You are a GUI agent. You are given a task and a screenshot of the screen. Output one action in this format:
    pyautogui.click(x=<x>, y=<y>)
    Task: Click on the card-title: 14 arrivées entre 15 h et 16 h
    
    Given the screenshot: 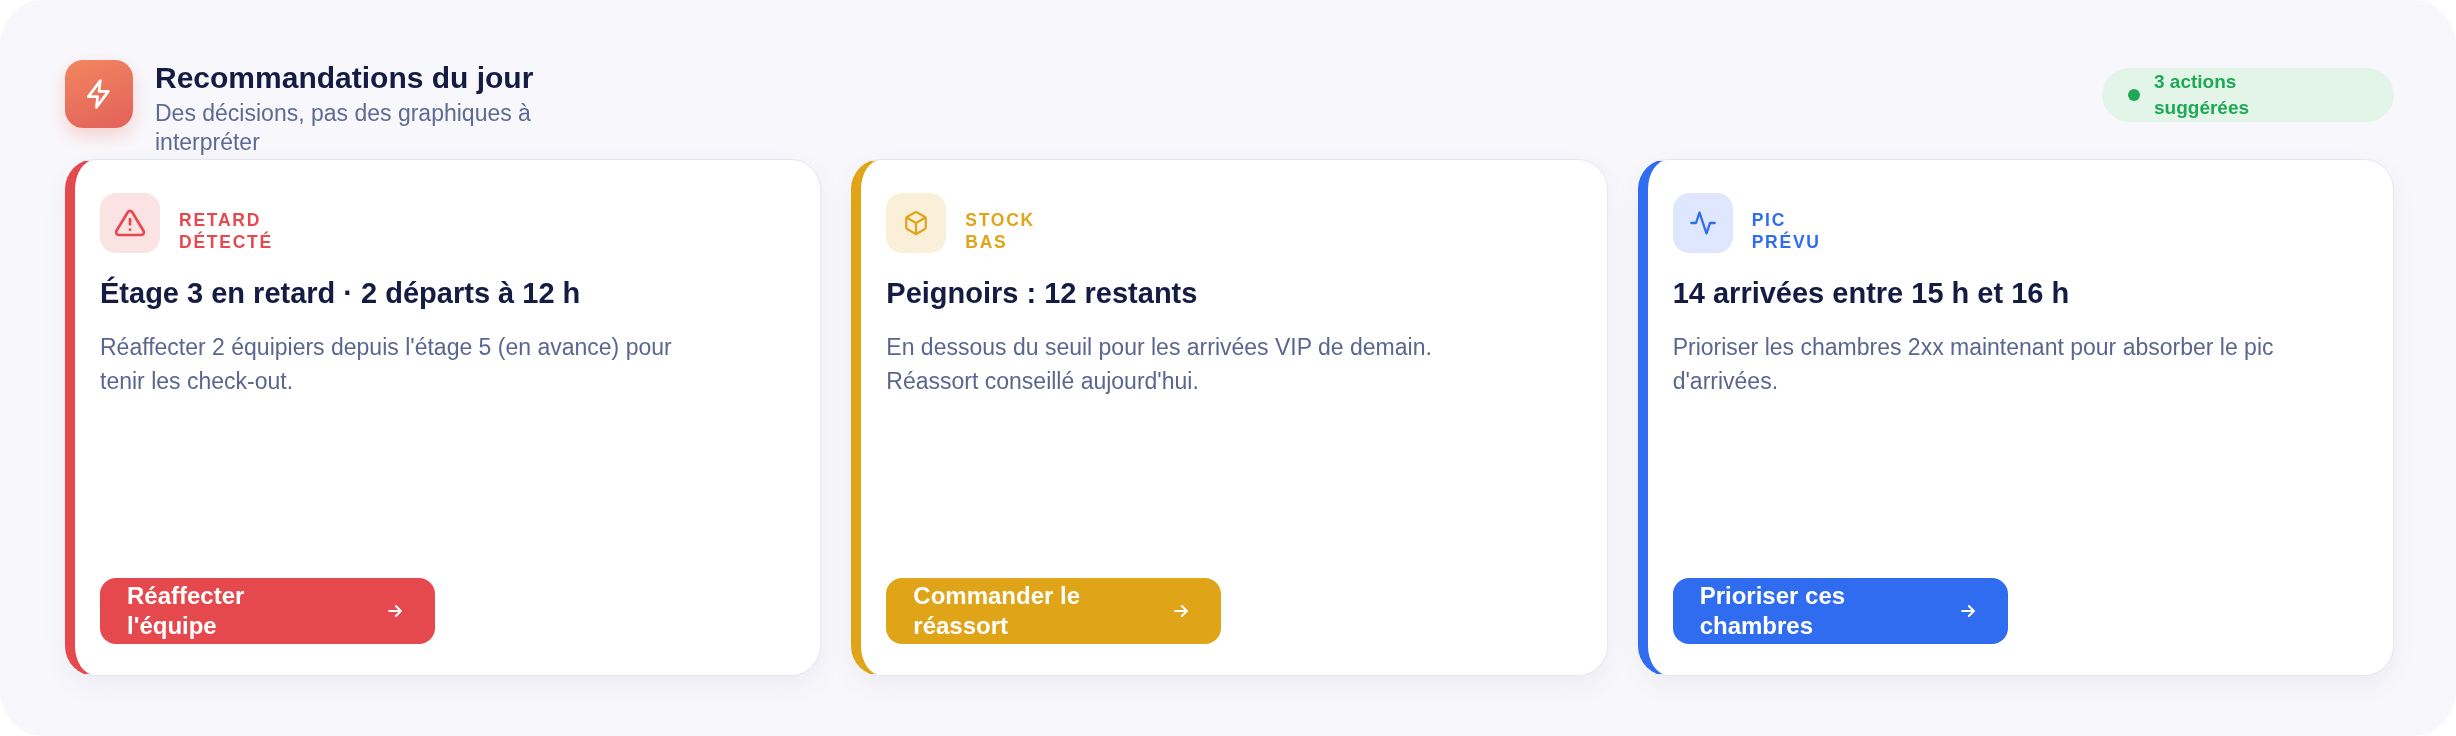 What is the action you would take?
    pyautogui.click(x=1871, y=293)
    